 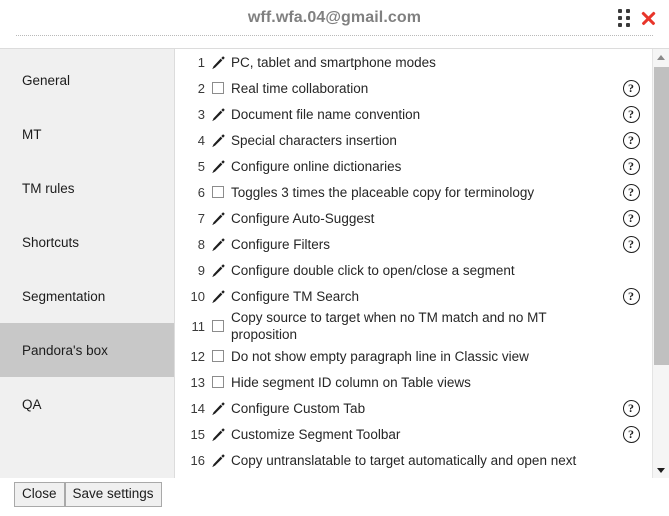 What do you see at coordinates (32, 134) in the screenshot?
I see `sidebar-item-label: MT` at bounding box center [32, 134].